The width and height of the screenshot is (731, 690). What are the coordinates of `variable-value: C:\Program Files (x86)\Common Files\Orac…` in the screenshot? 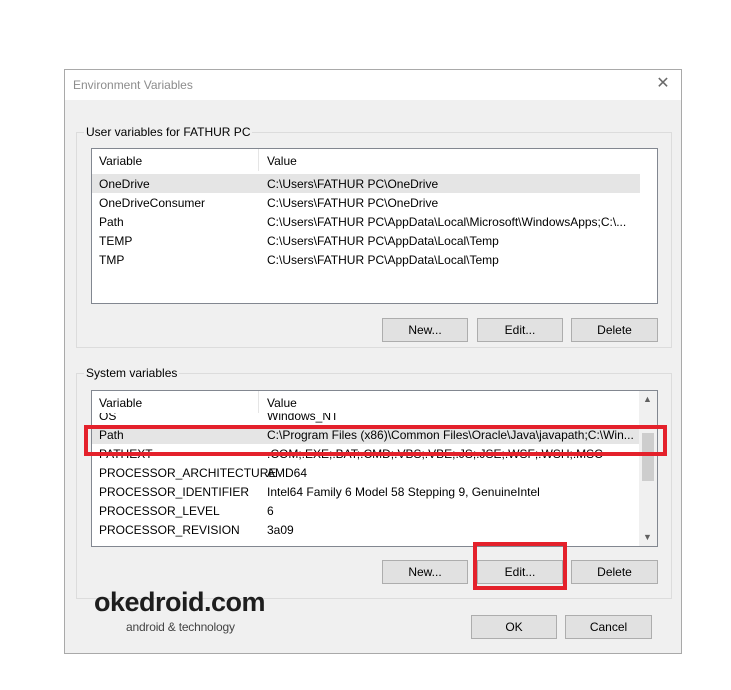 It's located at (450, 435).